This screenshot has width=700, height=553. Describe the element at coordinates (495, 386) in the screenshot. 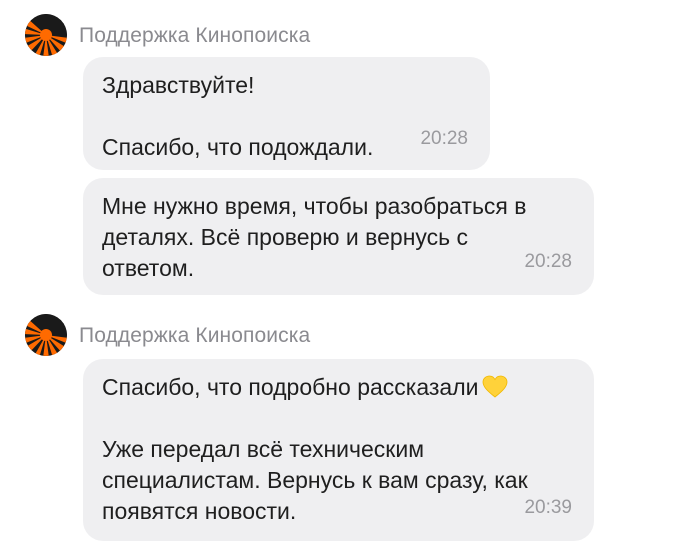

I see `yellow-heart-icon` at that location.